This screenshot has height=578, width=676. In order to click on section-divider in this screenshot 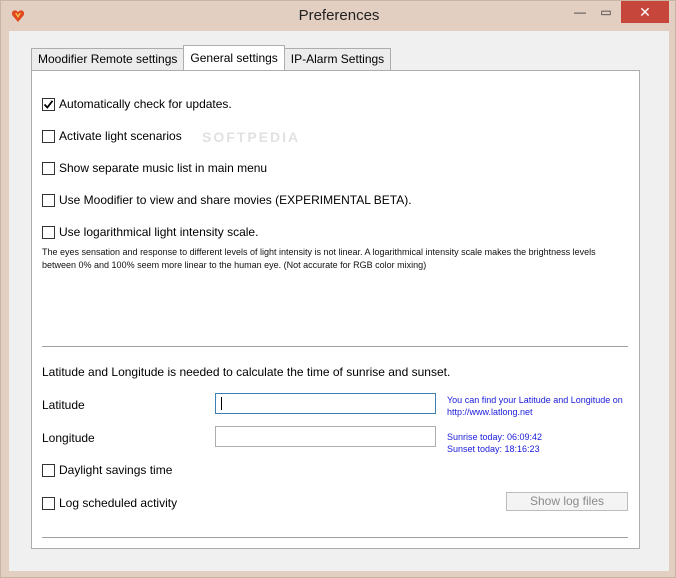, I will do `click(335, 346)`.